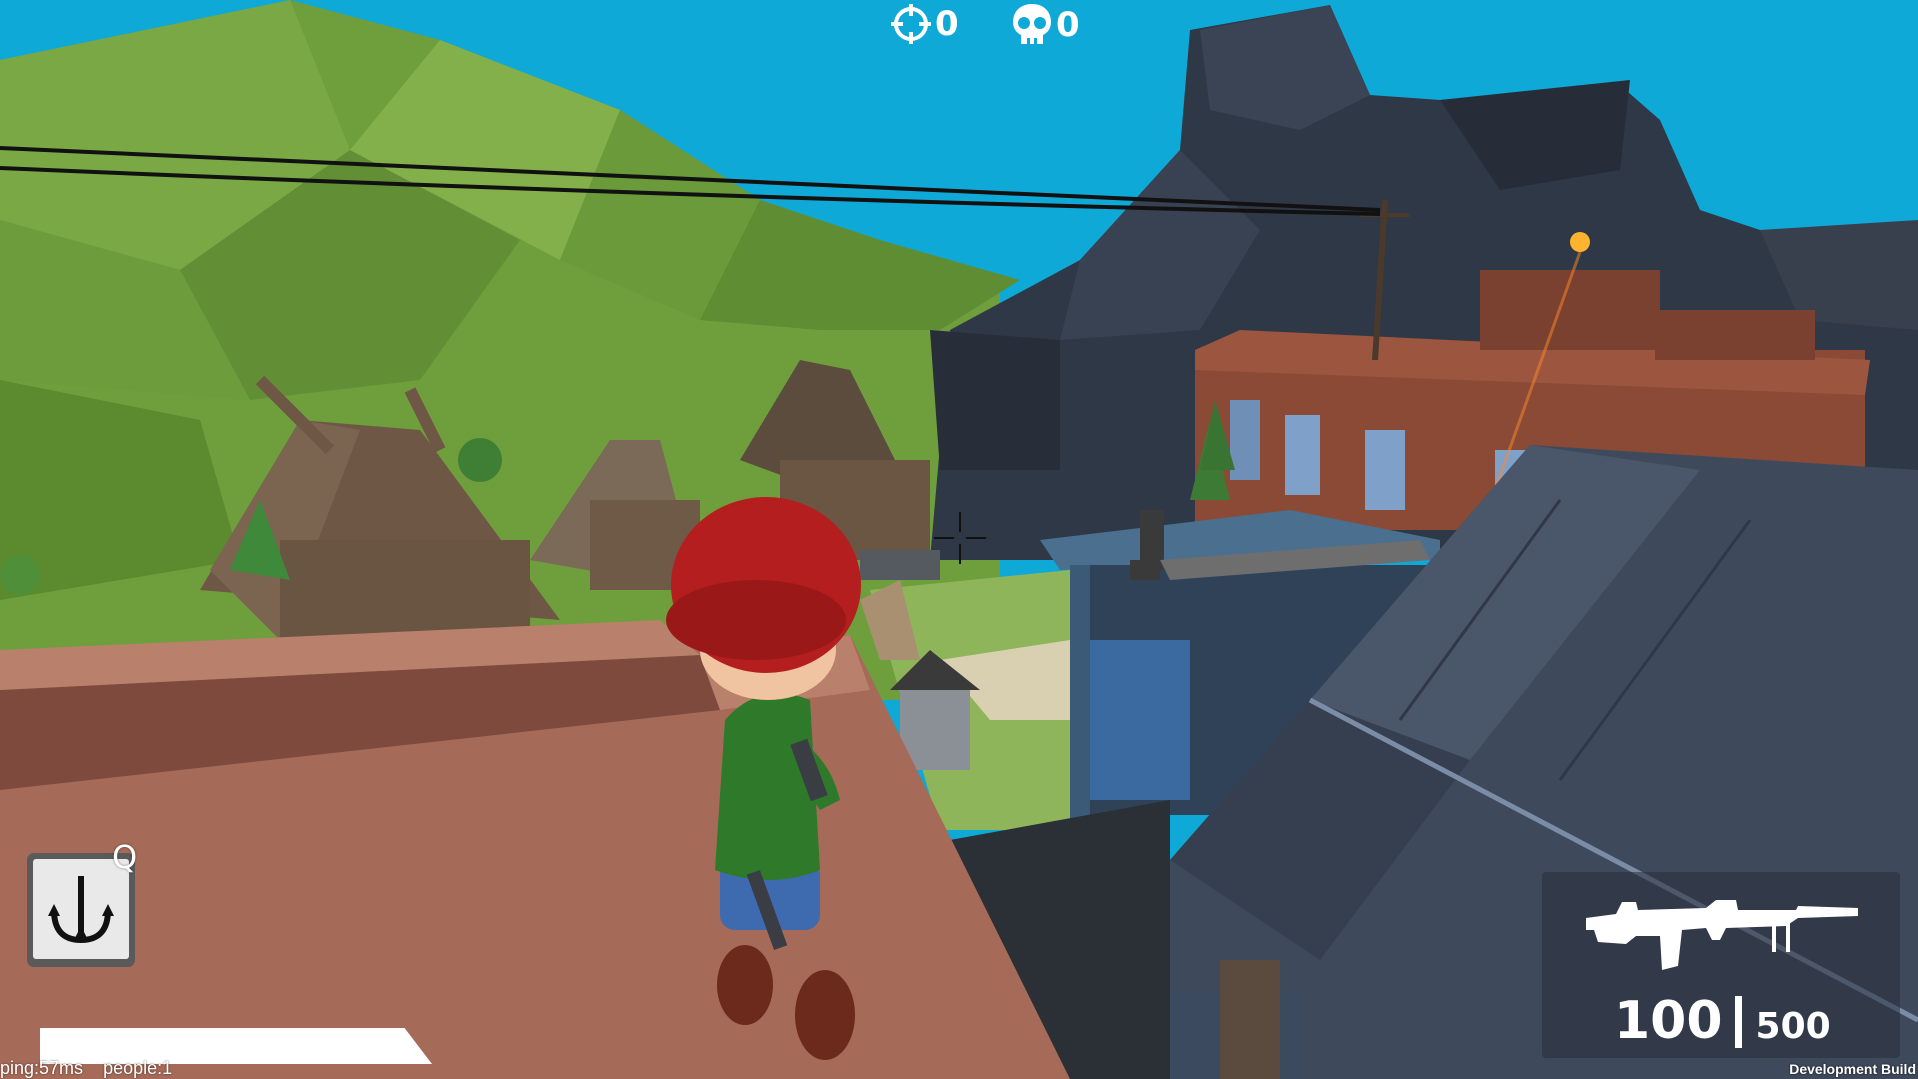 The image size is (1918, 1079). I want to click on ammo-counter: 100 500, so click(1722, 1021).